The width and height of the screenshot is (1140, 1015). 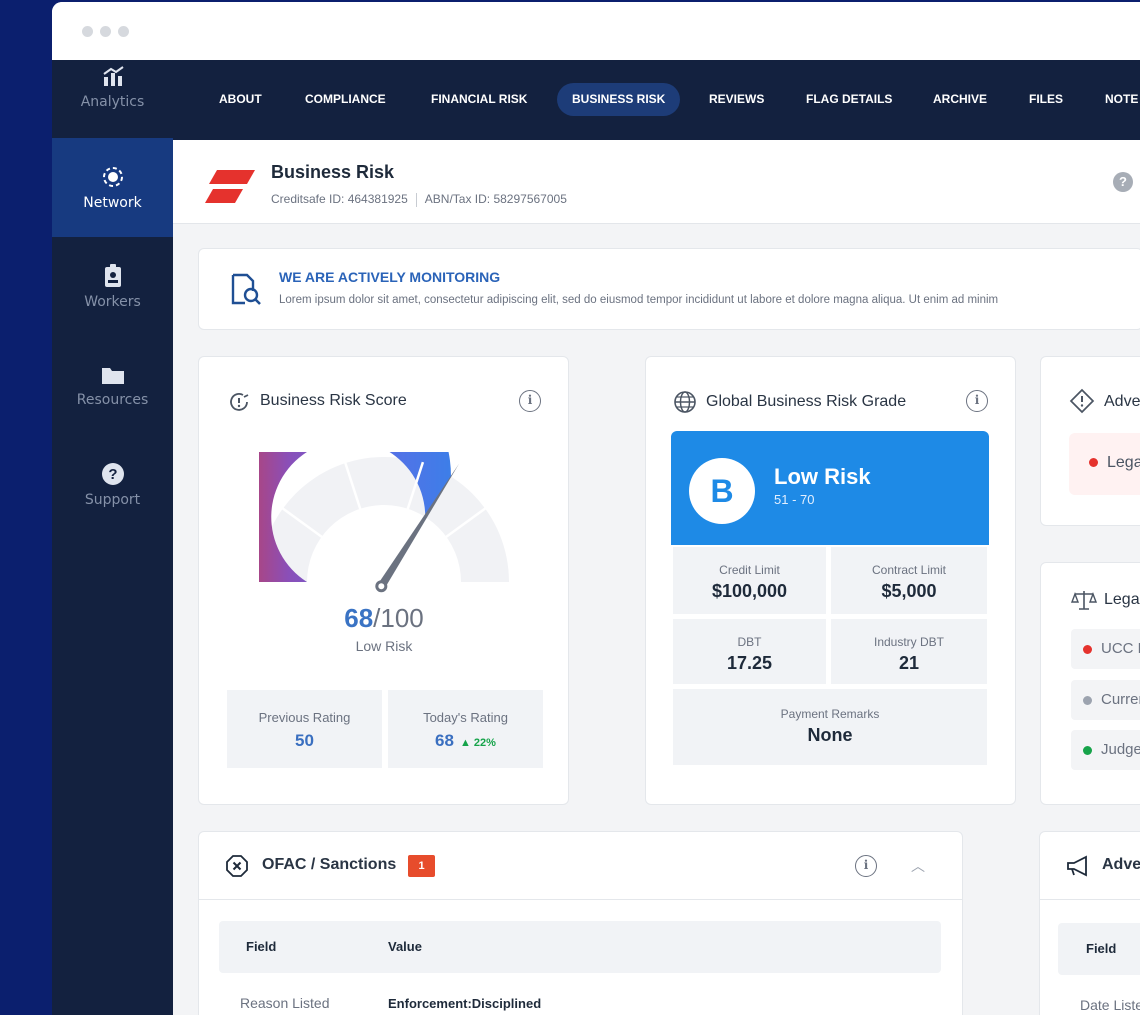 I want to click on tab-compliance: COMPLIANCE, so click(x=345, y=99).